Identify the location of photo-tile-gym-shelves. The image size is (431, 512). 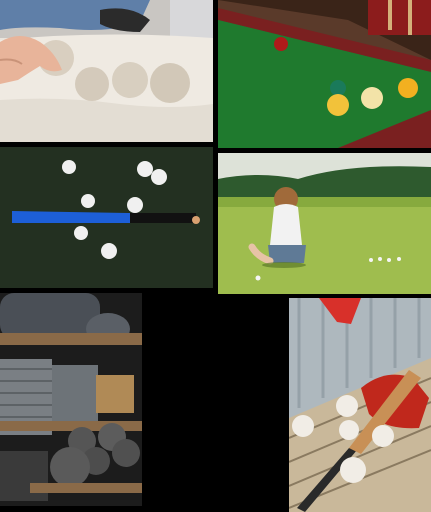
(71, 399).